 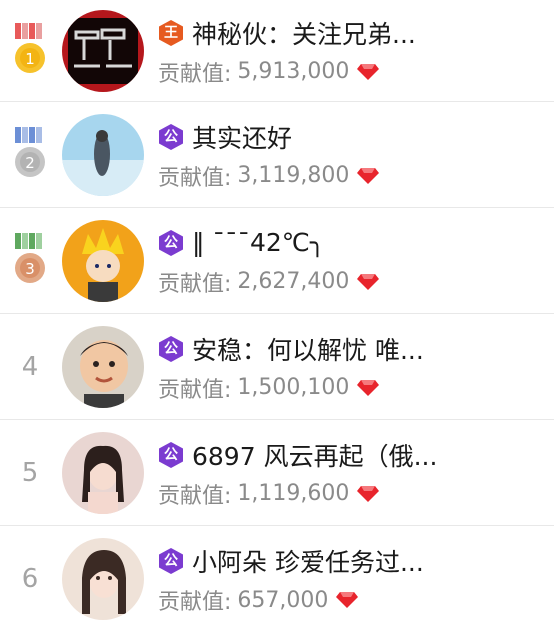 What do you see at coordinates (30, 257) in the screenshot?
I see `bronze-medal-icon: 3` at bounding box center [30, 257].